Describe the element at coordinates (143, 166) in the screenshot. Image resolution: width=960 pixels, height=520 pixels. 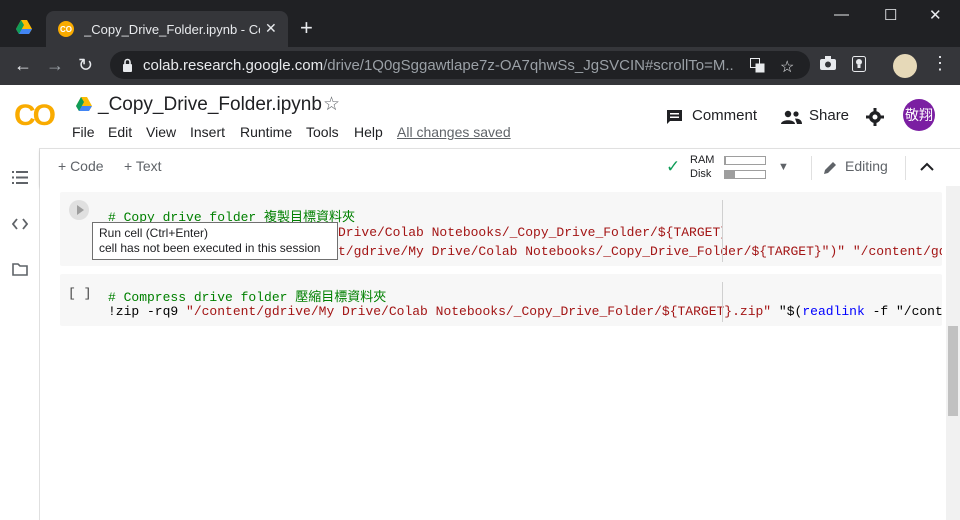
I see `add-text-cell-button: + Text` at that location.